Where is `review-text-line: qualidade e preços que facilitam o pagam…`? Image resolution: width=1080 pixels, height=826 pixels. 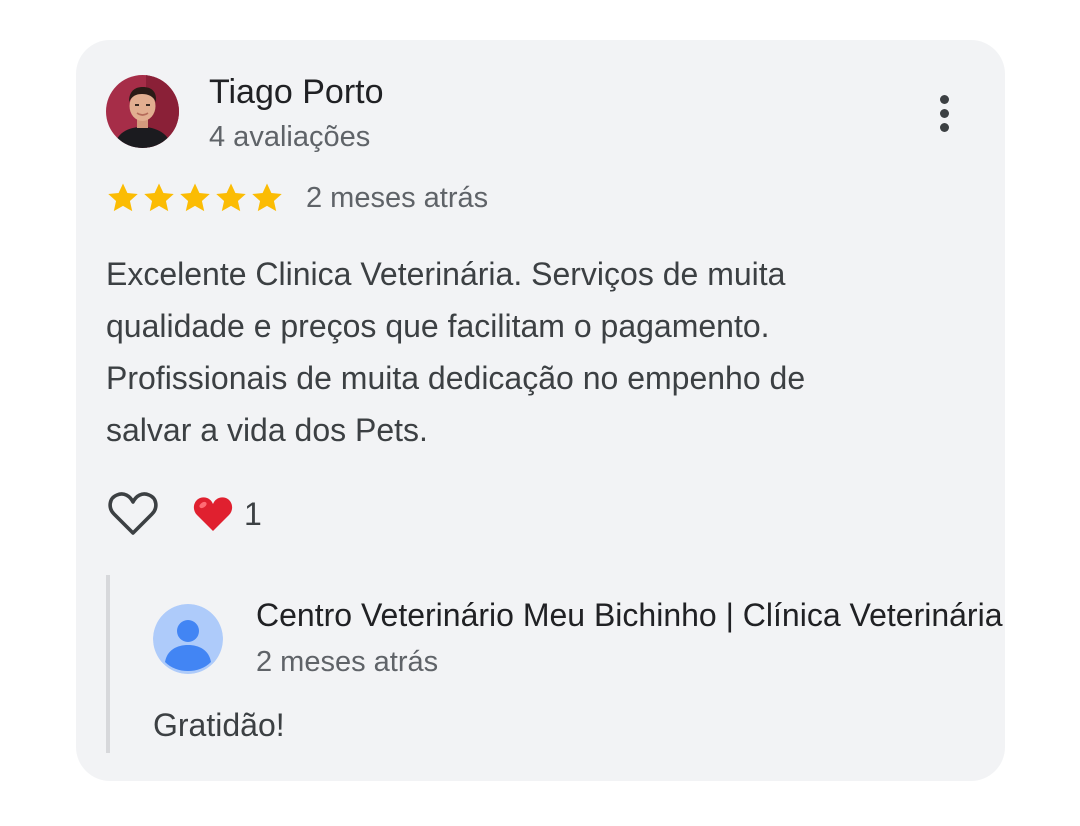
review-text-line: qualidade e preços que facilitam o pagam… is located at coordinates (438, 326).